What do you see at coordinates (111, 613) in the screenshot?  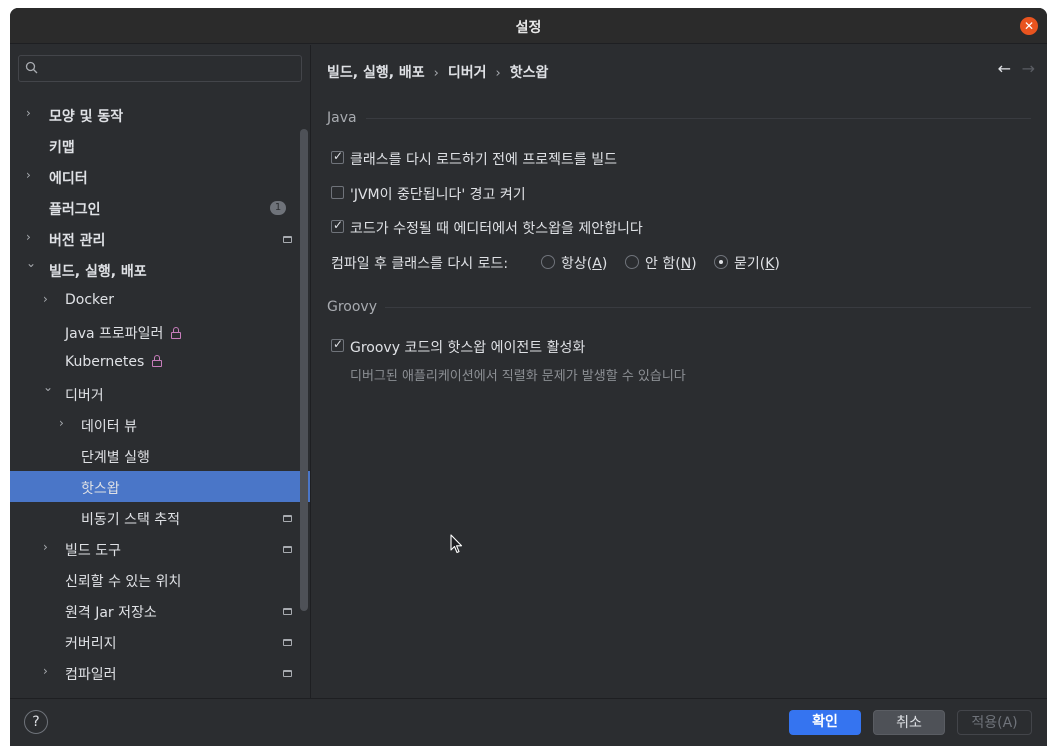 I see `sidebar-item-label: 원격 Jar 저장소` at bounding box center [111, 613].